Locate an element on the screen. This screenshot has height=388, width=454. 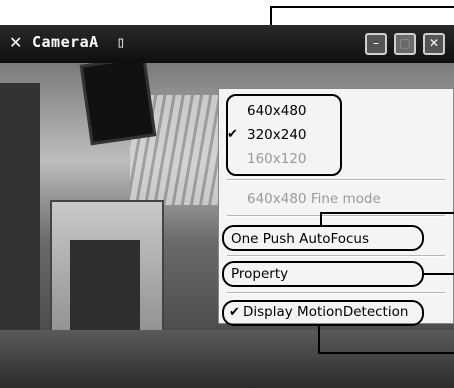
maximize-icon: ▢ is located at coordinates (405, 44).